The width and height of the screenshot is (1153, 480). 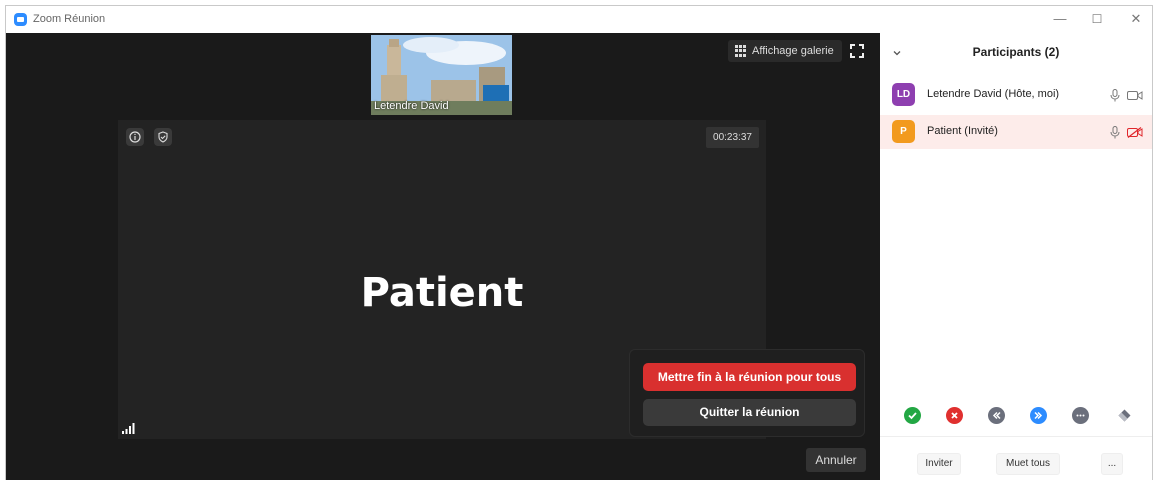 I want to click on slower-icon, so click(x=996, y=415).